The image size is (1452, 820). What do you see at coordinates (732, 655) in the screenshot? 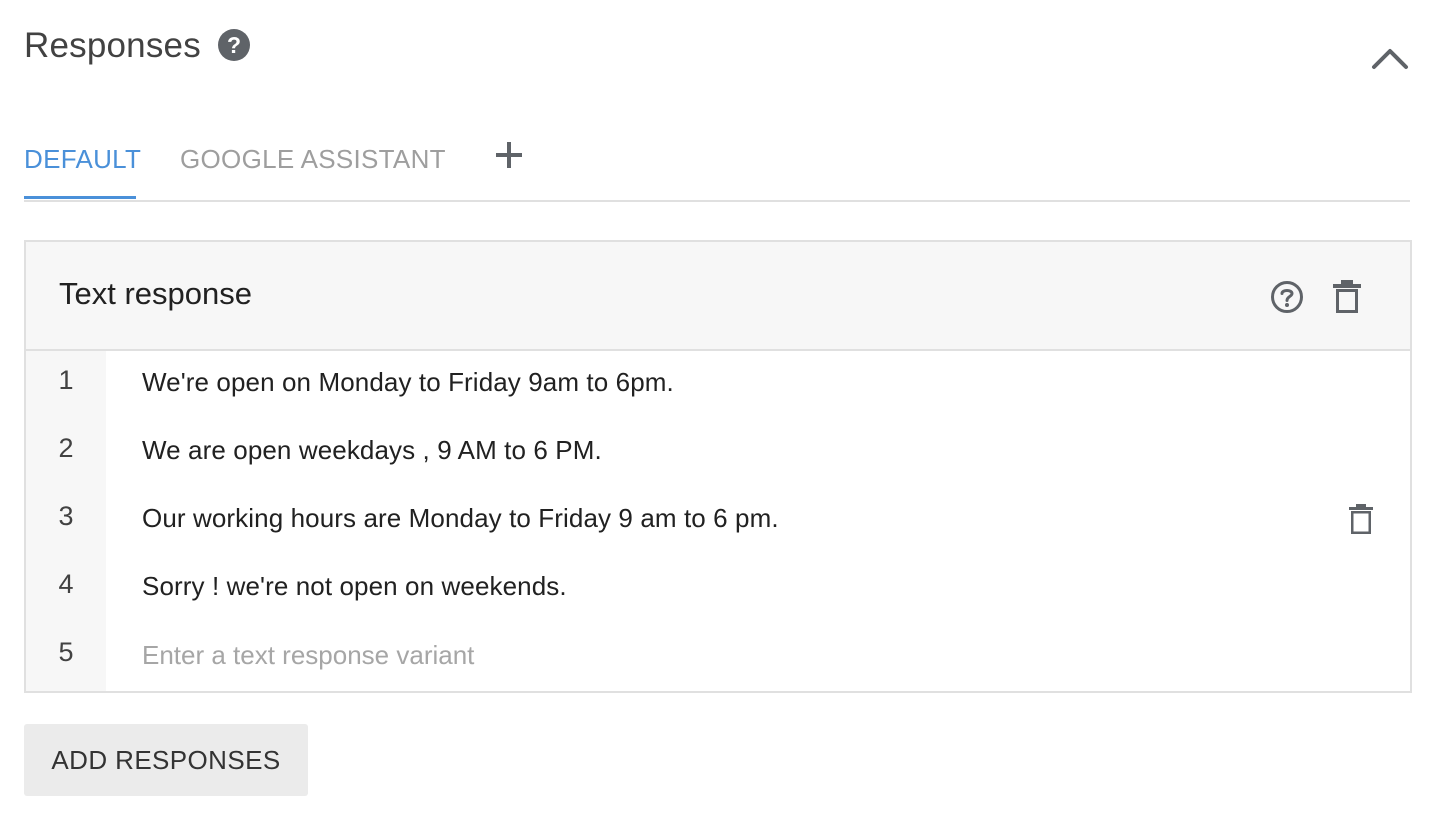
I see `response-variant-input` at bounding box center [732, 655].